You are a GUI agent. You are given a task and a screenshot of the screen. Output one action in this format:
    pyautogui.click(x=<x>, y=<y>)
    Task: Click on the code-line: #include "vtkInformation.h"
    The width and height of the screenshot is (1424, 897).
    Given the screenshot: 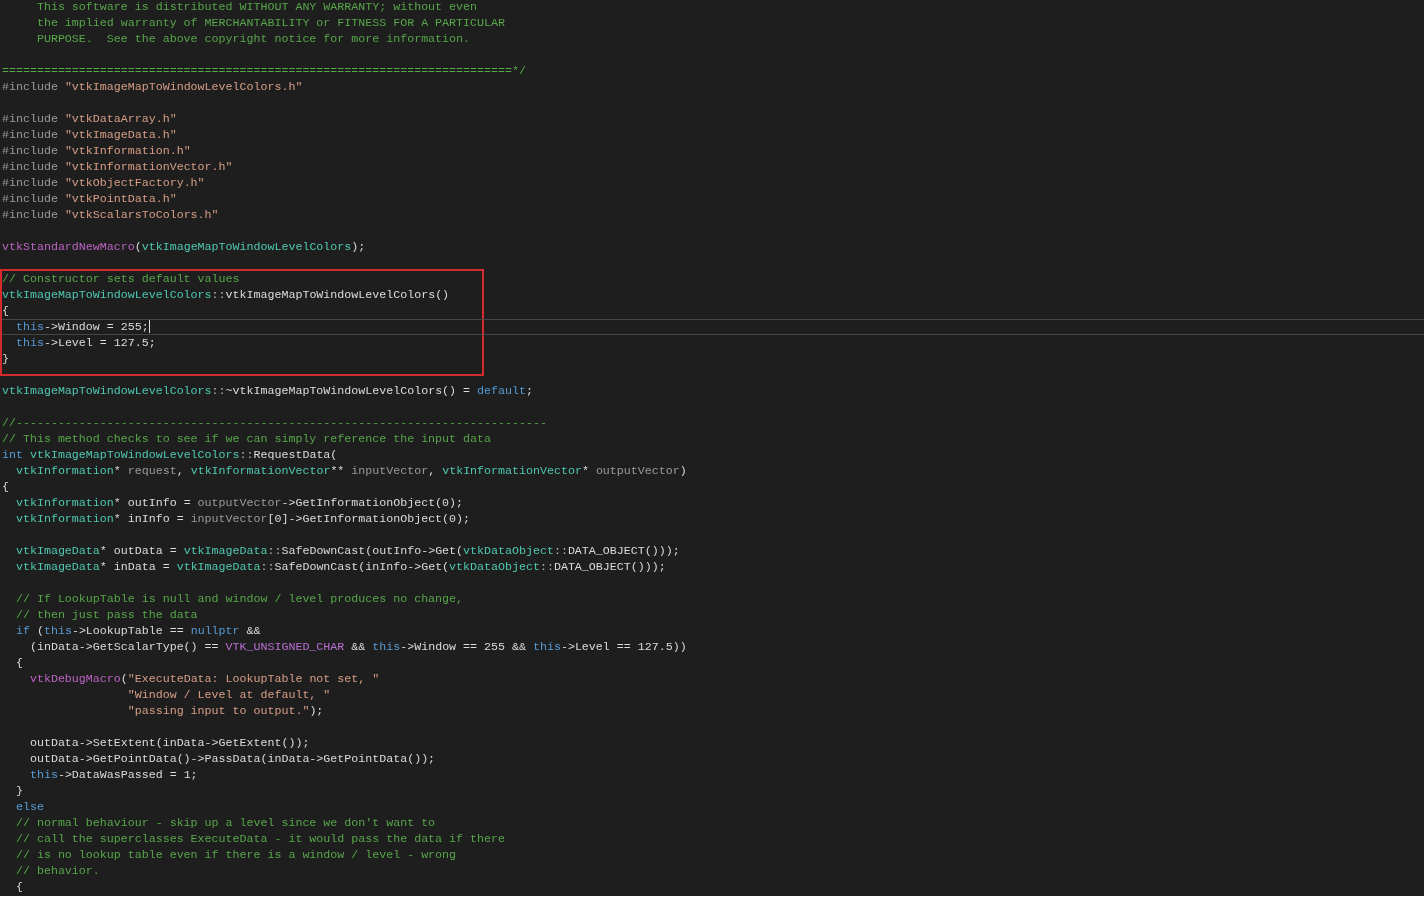 What is the action you would take?
    pyautogui.click(x=96, y=150)
    